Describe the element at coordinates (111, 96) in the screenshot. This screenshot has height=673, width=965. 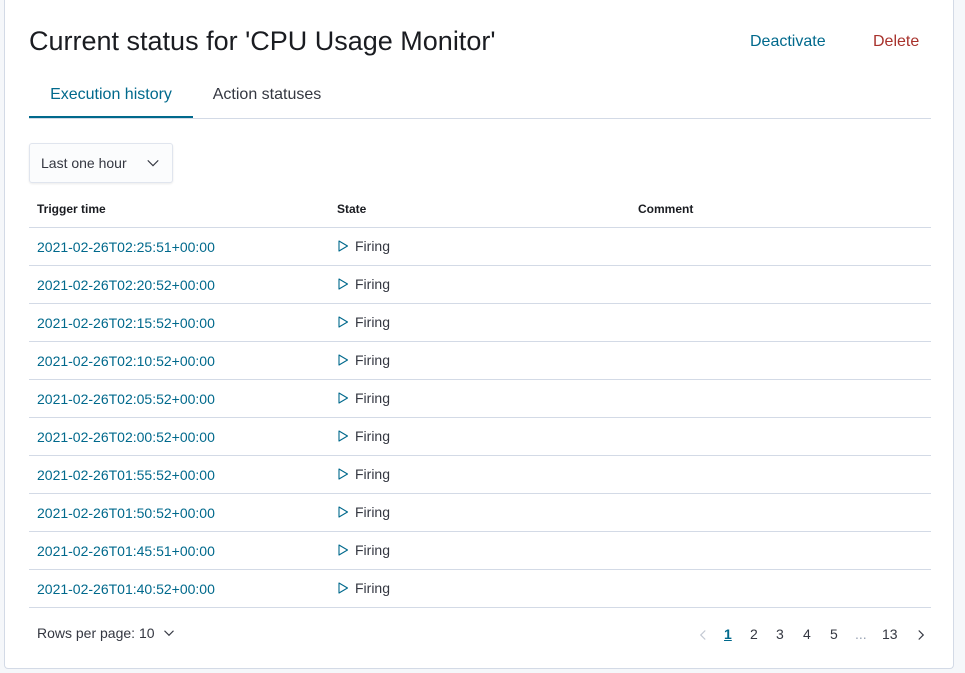
I see `tab-execution-history: Execution history` at that location.